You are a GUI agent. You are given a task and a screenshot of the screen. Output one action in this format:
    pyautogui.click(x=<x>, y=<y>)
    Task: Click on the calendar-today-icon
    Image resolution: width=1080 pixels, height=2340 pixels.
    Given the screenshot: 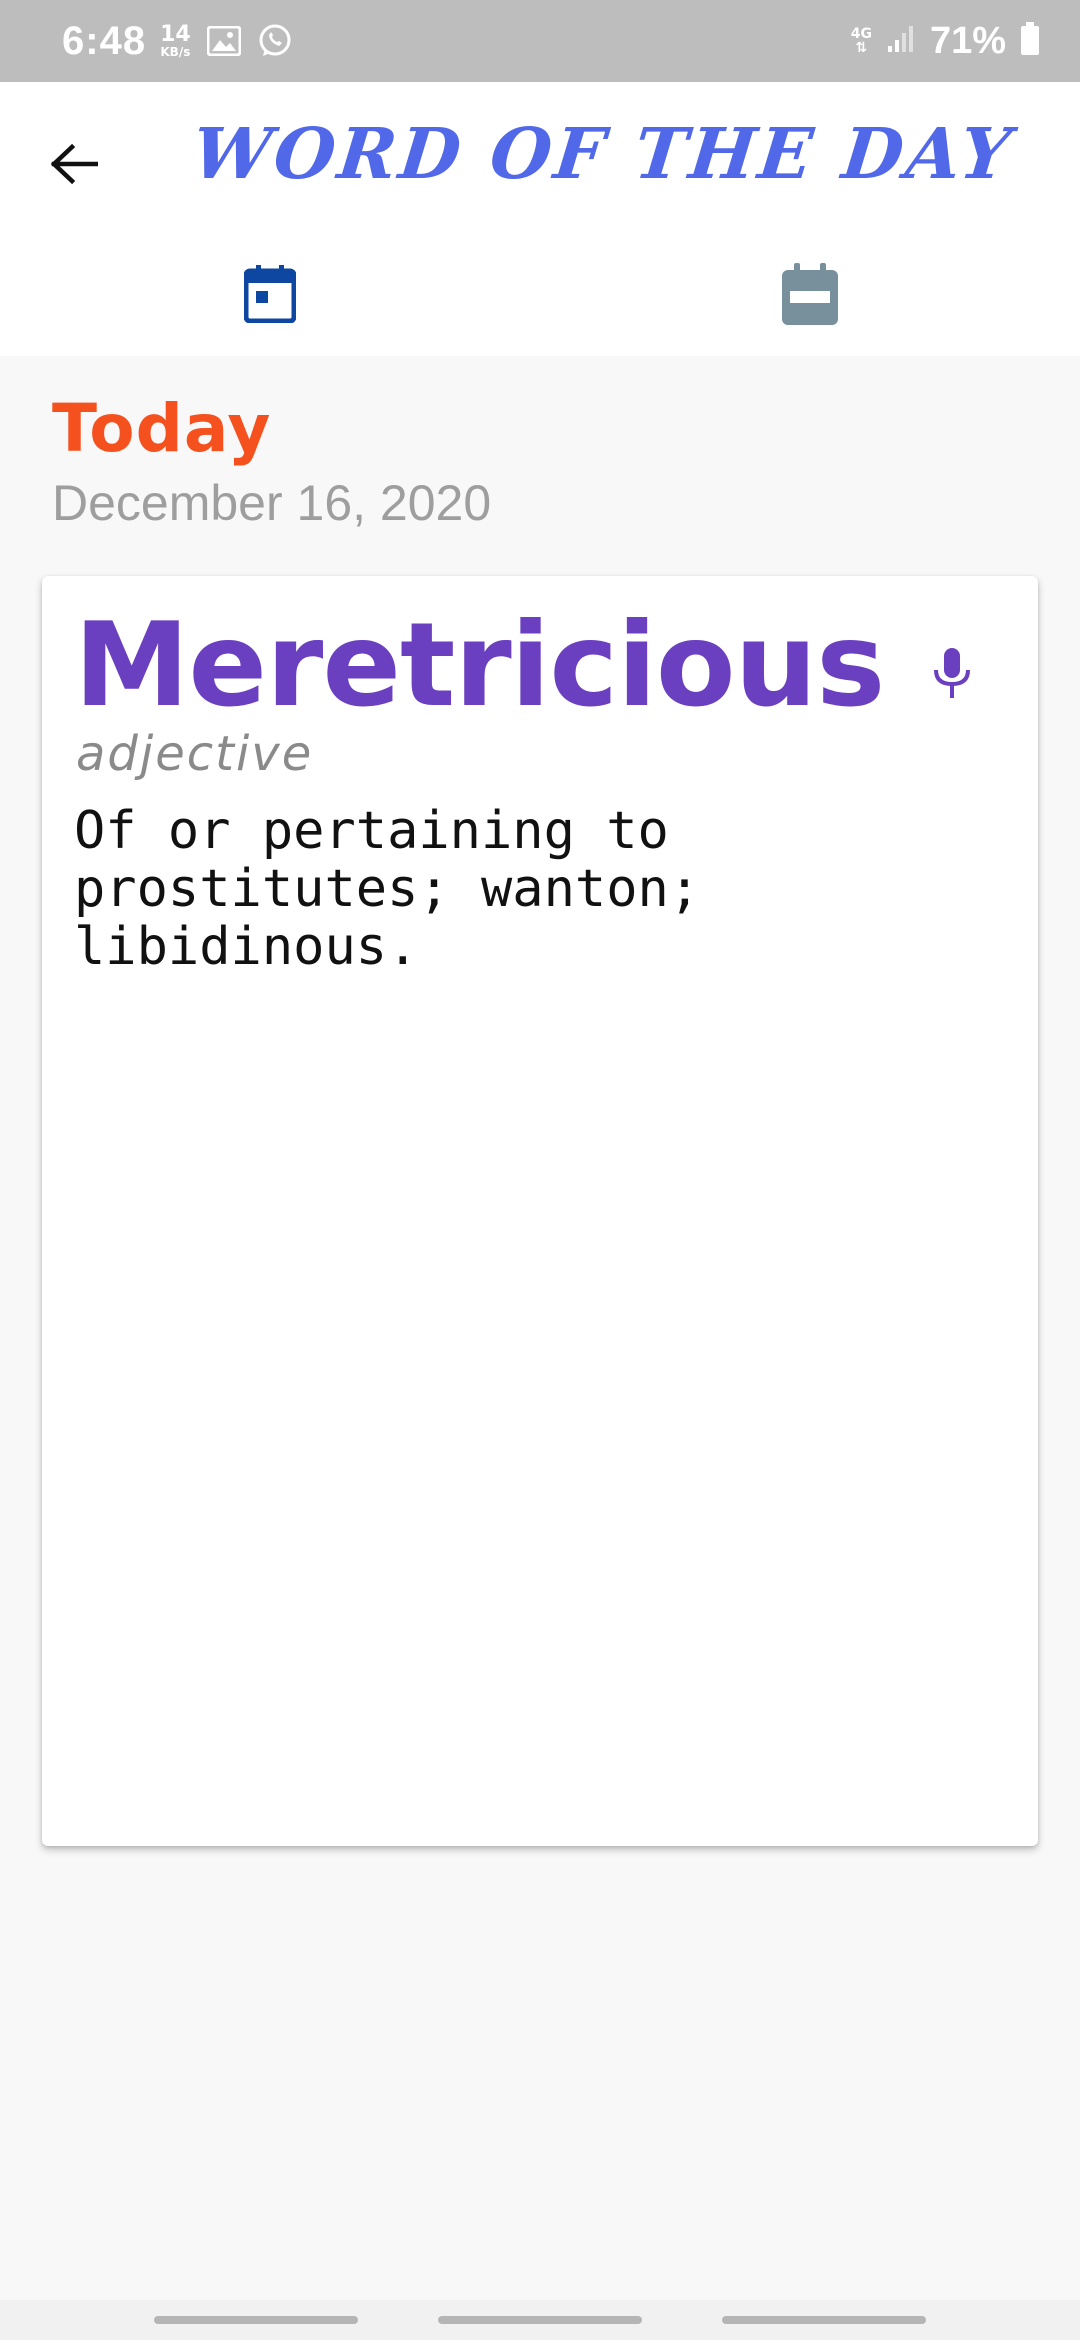 What is the action you would take?
    pyautogui.click(x=270, y=294)
    